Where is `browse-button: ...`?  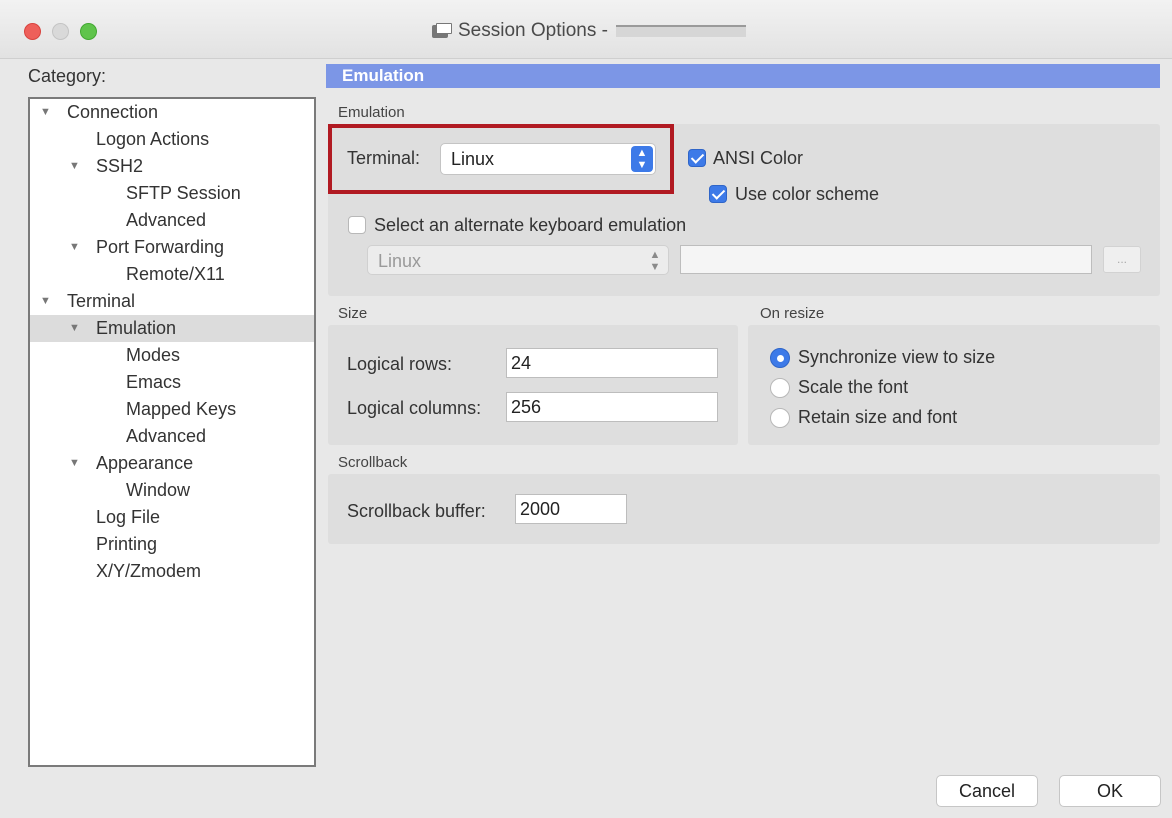
browse-button: ... is located at coordinates (1122, 259).